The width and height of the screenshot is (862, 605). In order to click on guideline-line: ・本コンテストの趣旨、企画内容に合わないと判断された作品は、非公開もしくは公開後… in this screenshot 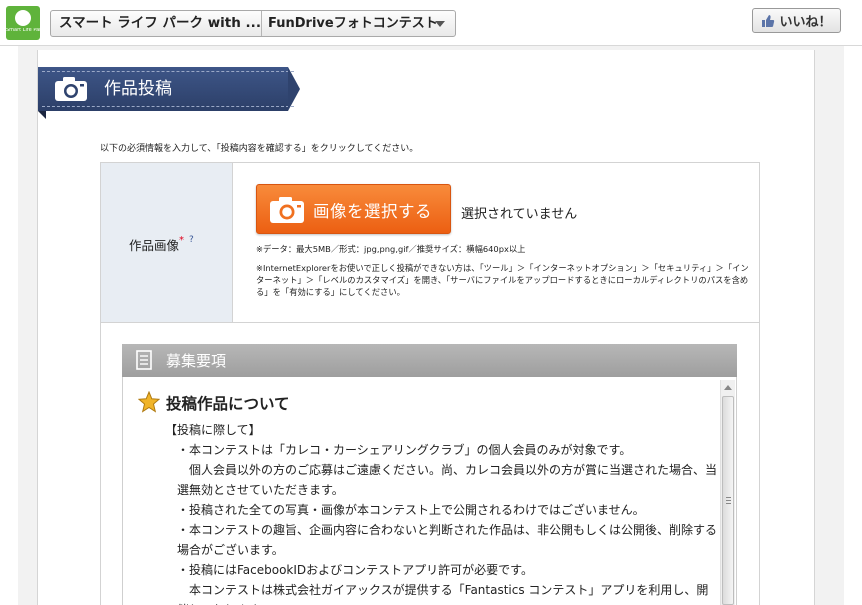, I will do `click(447, 540)`.